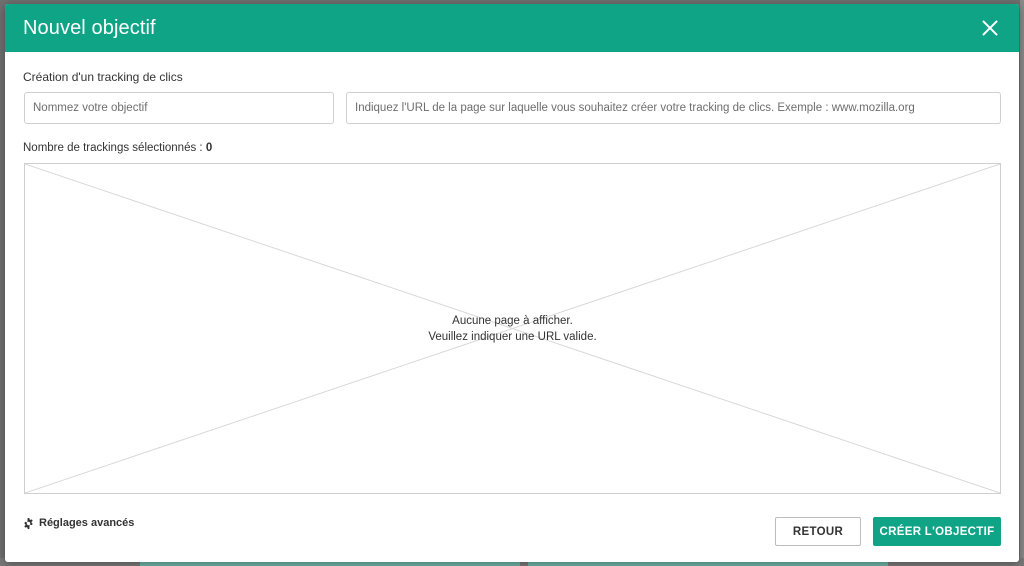 Image resolution: width=1024 pixels, height=566 pixels. What do you see at coordinates (87, 523) in the screenshot?
I see `advanced-settings-label: Réglages avancés` at bounding box center [87, 523].